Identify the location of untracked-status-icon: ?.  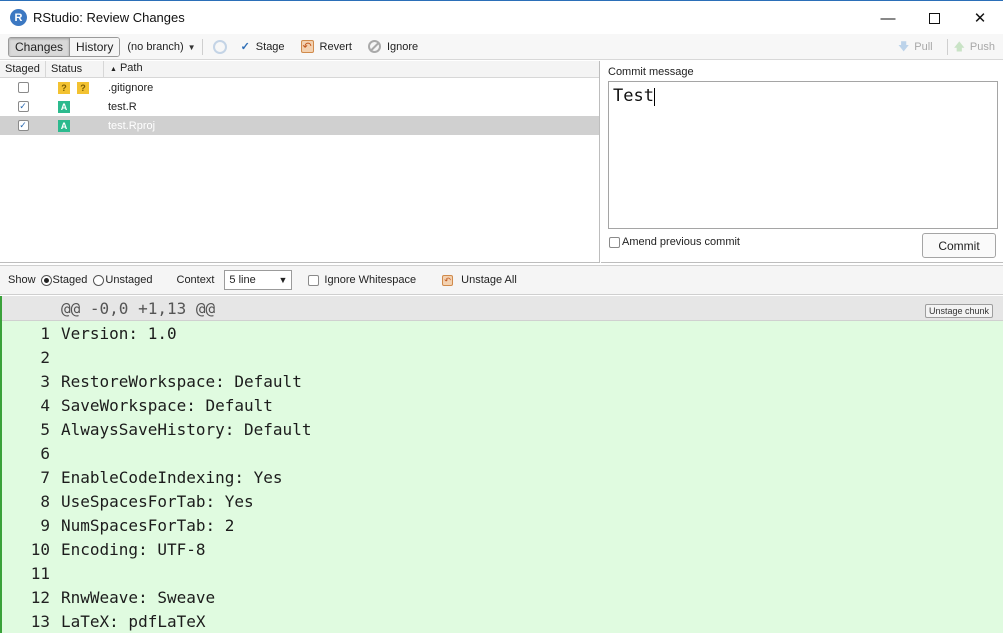
(83, 87).